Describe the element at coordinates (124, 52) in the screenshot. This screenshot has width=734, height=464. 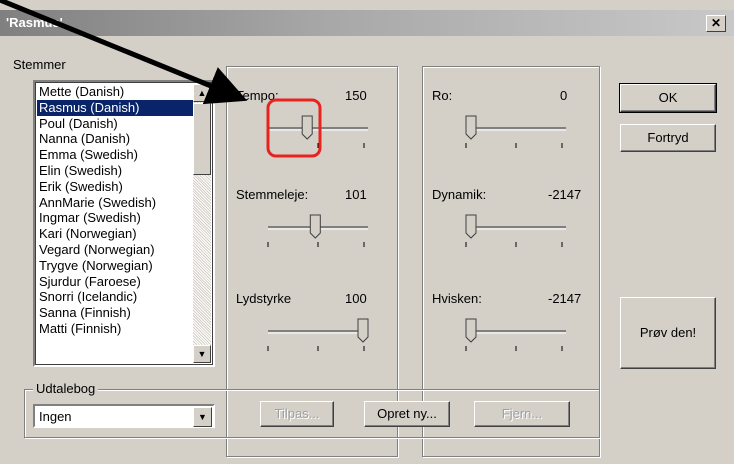
I see `annotation-arrow-icon` at that location.